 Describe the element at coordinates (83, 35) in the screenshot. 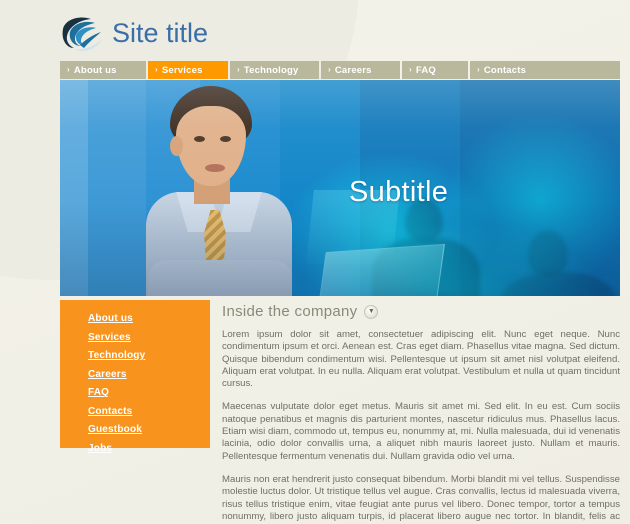

I see `swoosh-comet-logo-icon` at that location.